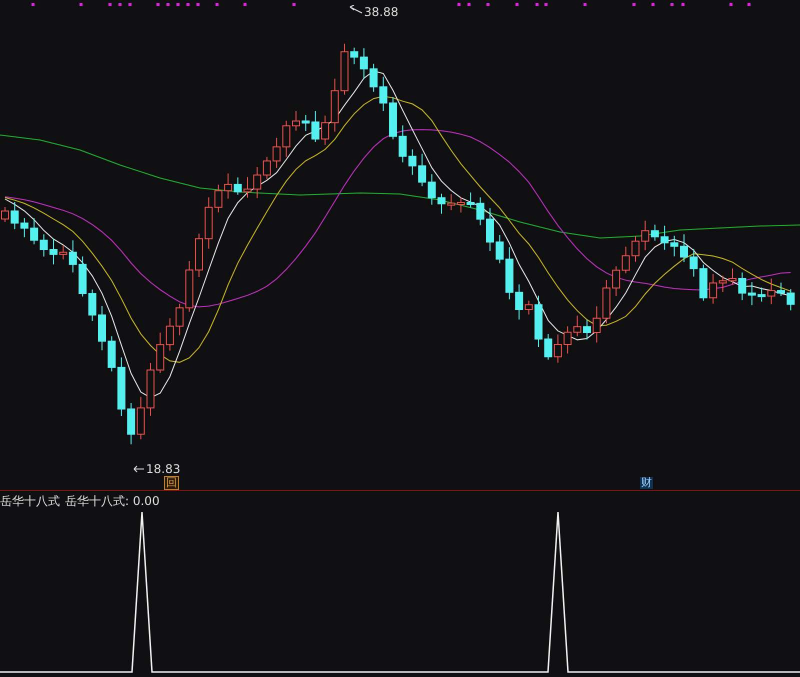 This screenshot has width=800, height=677. What do you see at coordinates (171, 483) in the screenshot?
I see `review-marker: 回` at bounding box center [171, 483].